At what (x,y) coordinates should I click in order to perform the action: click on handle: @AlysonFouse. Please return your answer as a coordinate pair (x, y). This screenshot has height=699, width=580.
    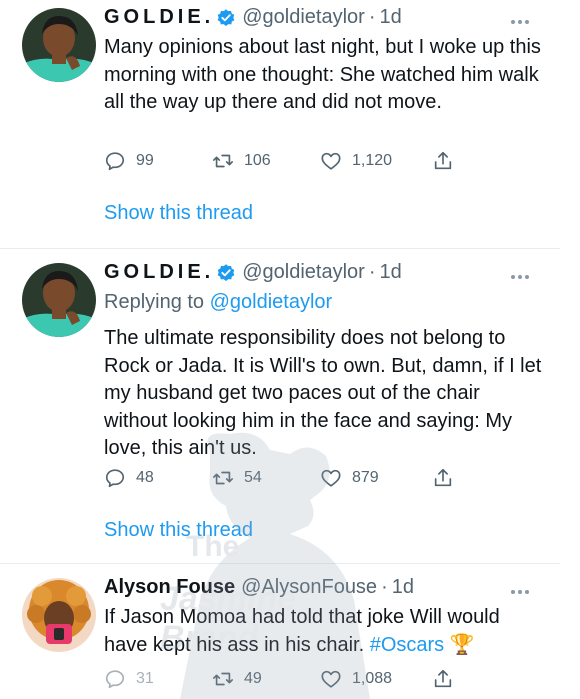
    Looking at the image, I should click on (309, 587).